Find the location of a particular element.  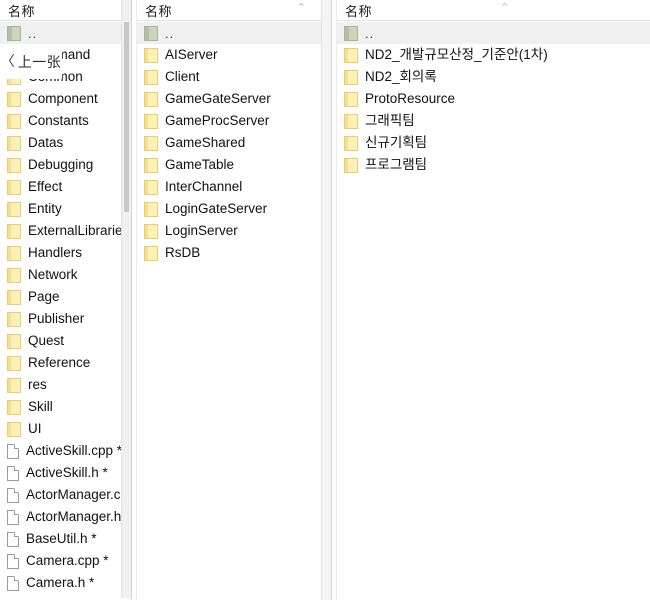

folder-row: GameShared is located at coordinates (234, 143).